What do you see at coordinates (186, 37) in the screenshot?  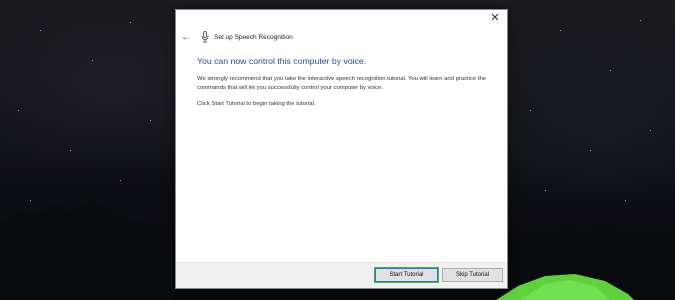 I see `back-arrow-icon: ←` at bounding box center [186, 37].